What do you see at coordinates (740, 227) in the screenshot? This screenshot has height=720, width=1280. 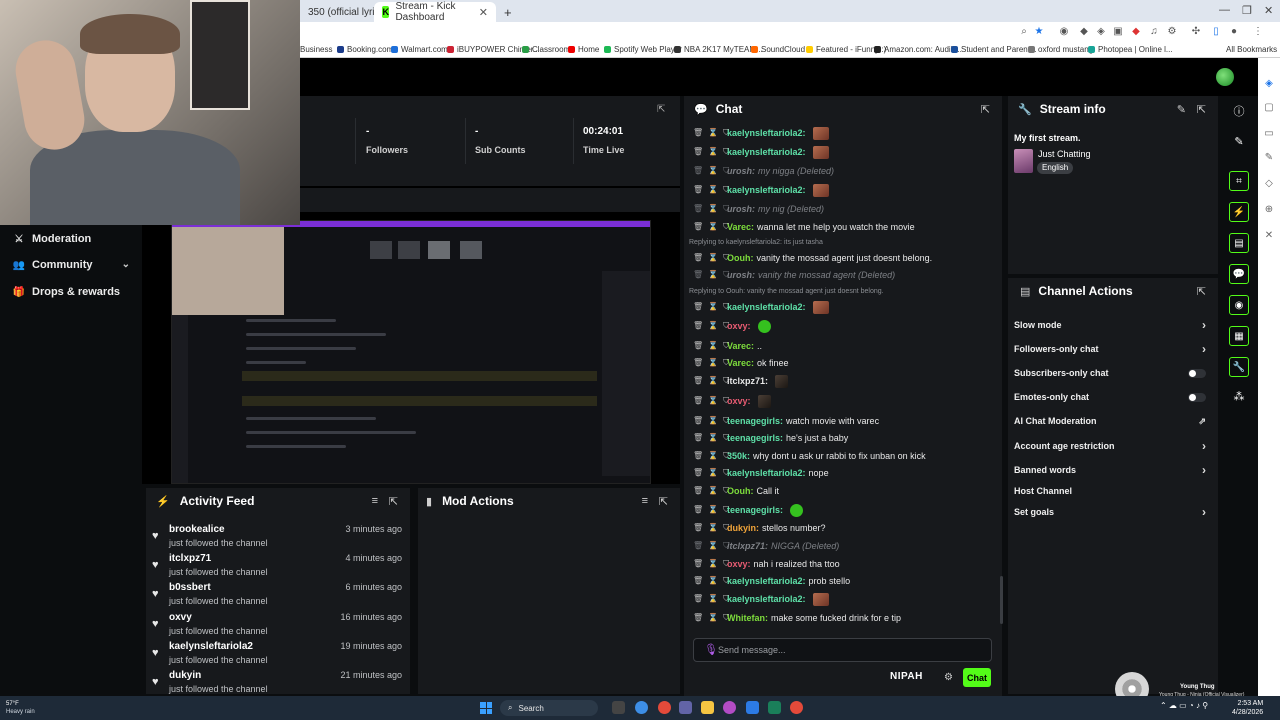 I see `chat-username: Varec:` at bounding box center [740, 227].